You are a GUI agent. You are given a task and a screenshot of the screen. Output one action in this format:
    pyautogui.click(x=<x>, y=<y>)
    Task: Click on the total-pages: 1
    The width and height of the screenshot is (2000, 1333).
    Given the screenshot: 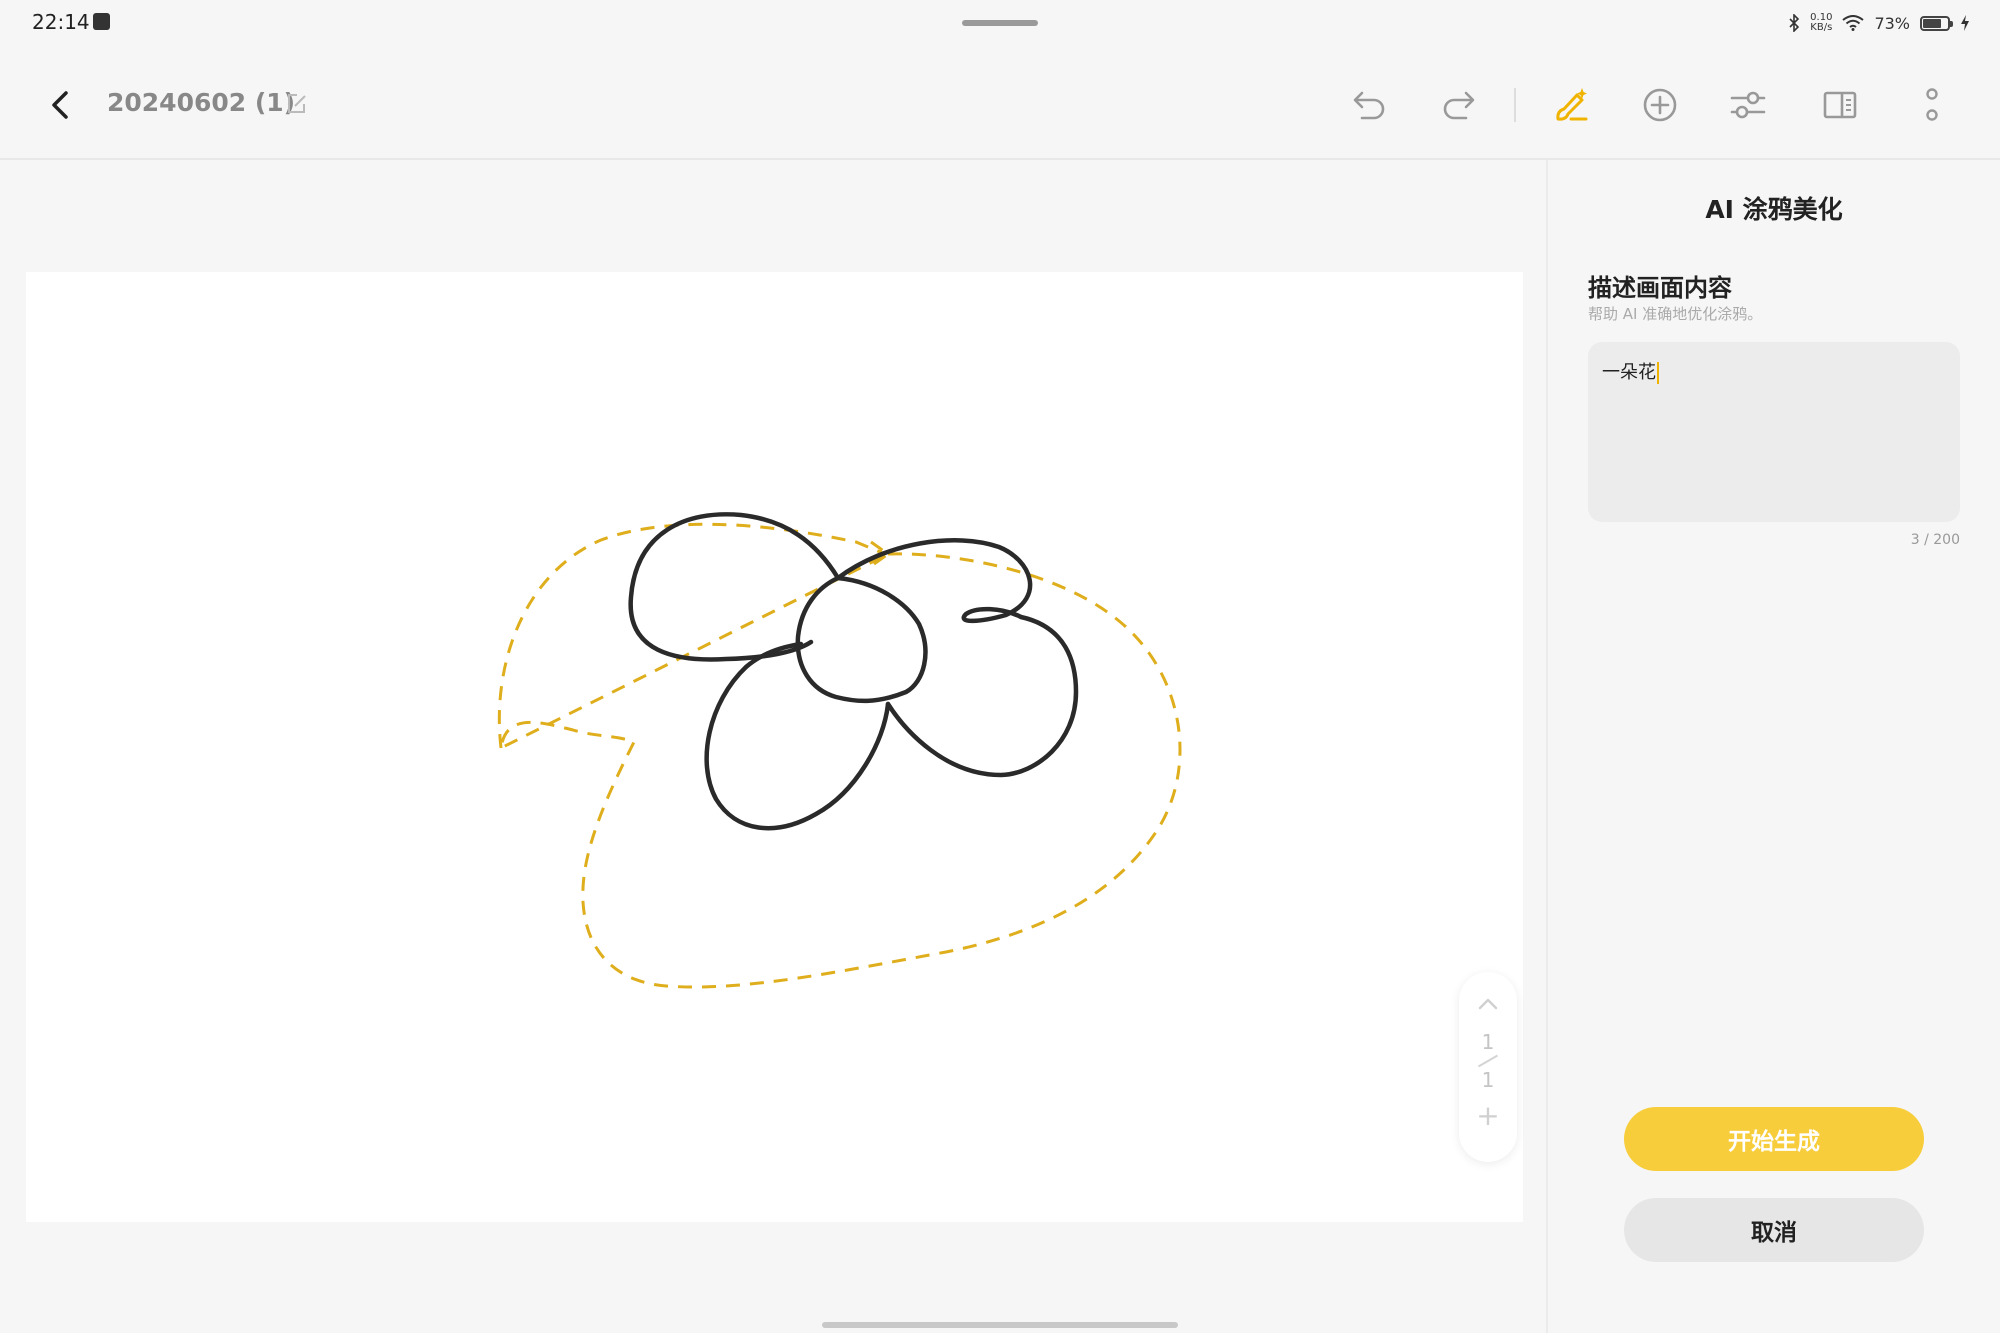 What is the action you would take?
    pyautogui.click(x=1488, y=1080)
    